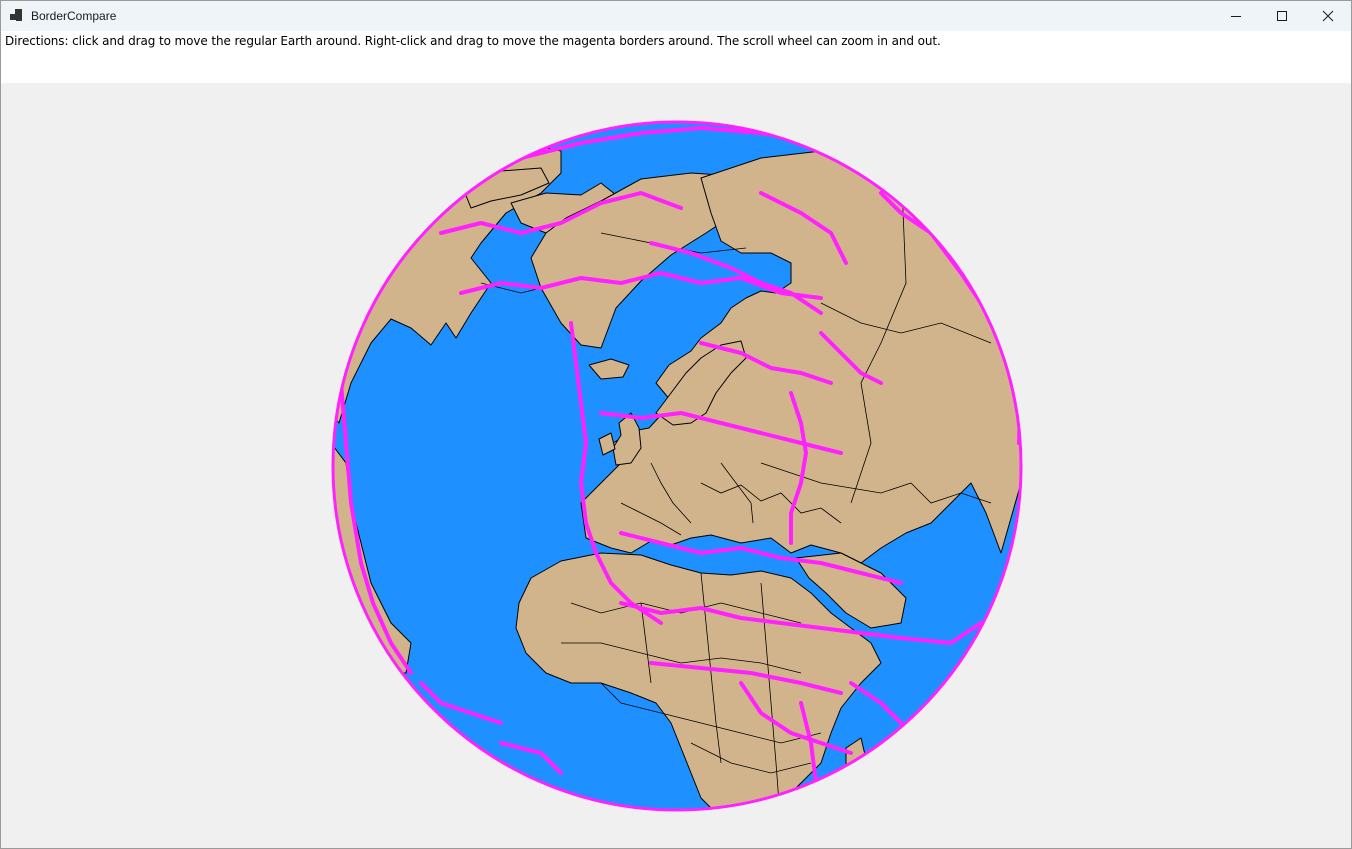 This screenshot has height=849, width=1352. I want to click on maximize-button, so click(1282, 16).